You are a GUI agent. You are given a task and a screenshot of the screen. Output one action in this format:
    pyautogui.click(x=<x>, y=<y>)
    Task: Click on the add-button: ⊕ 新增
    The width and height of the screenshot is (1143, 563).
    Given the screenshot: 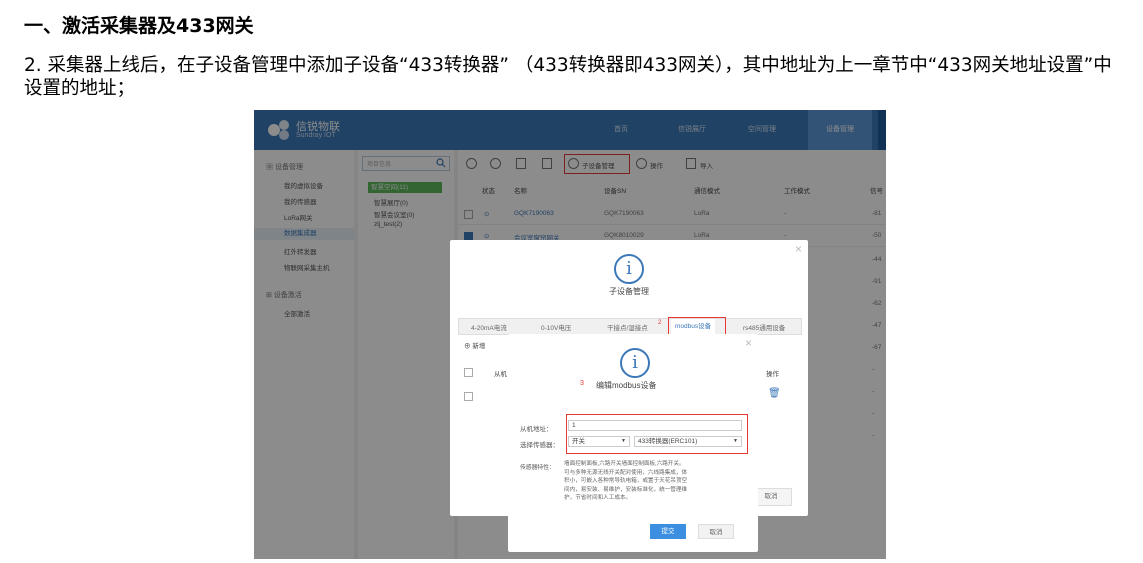 What is the action you would take?
    pyautogui.click(x=474, y=345)
    